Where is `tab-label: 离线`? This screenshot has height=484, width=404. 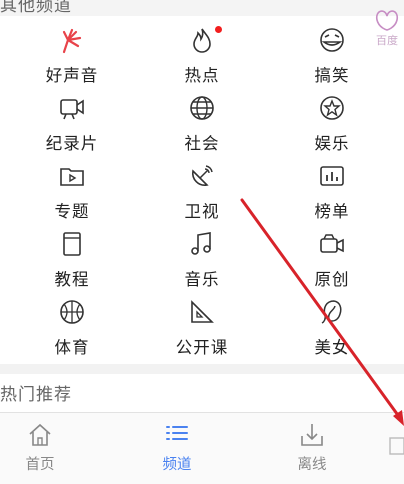 tab-label: 离线 is located at coordinates (312, 465).